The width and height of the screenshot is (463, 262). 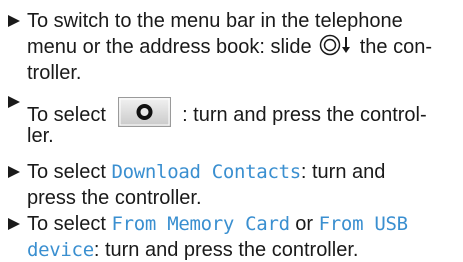 What do you see at coordinates (66, 224) in the screenshot?
I see `step-4-line-1a: To select` at bounding box center [66, 224].